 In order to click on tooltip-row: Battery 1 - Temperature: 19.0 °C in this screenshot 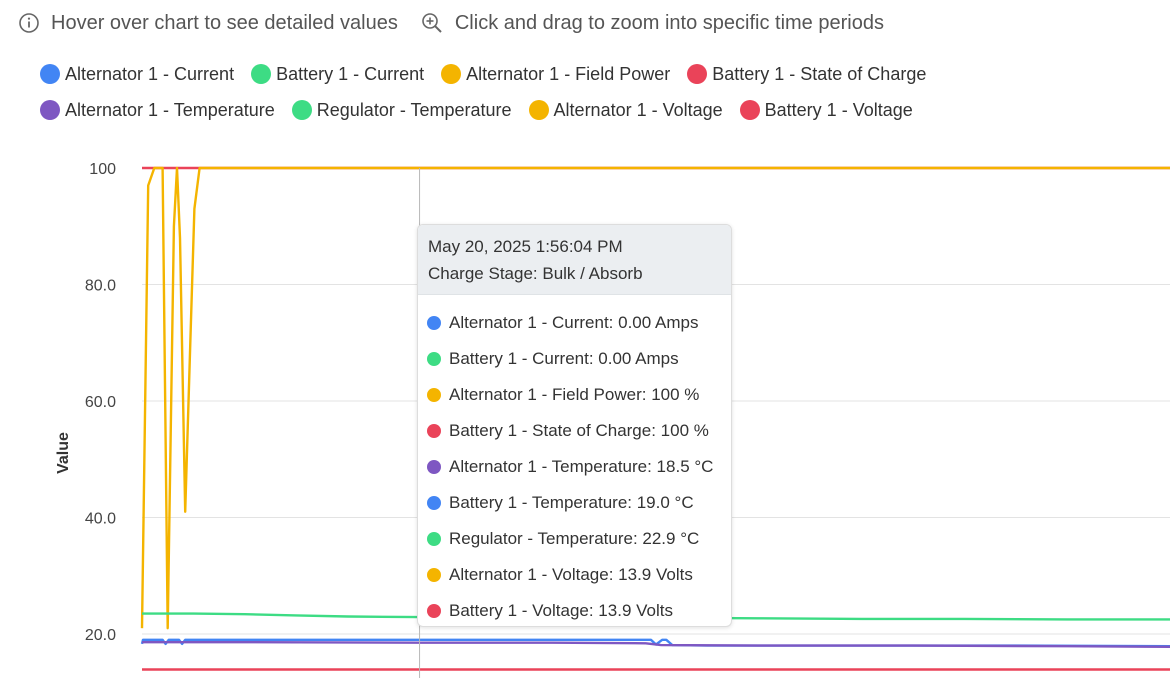, I will do `click(574, 503)`.